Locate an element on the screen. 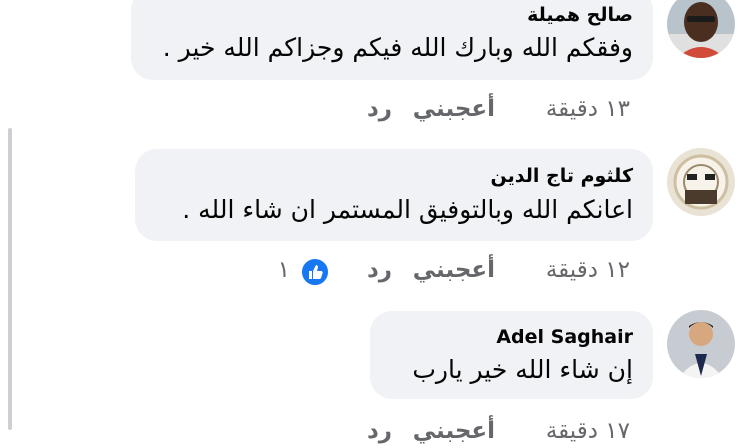 The height and width of the screenshot is (448, 750). comment-actions: ١٢ دقيقة أعجبني رد ١ is located at coordinates (445, 272).